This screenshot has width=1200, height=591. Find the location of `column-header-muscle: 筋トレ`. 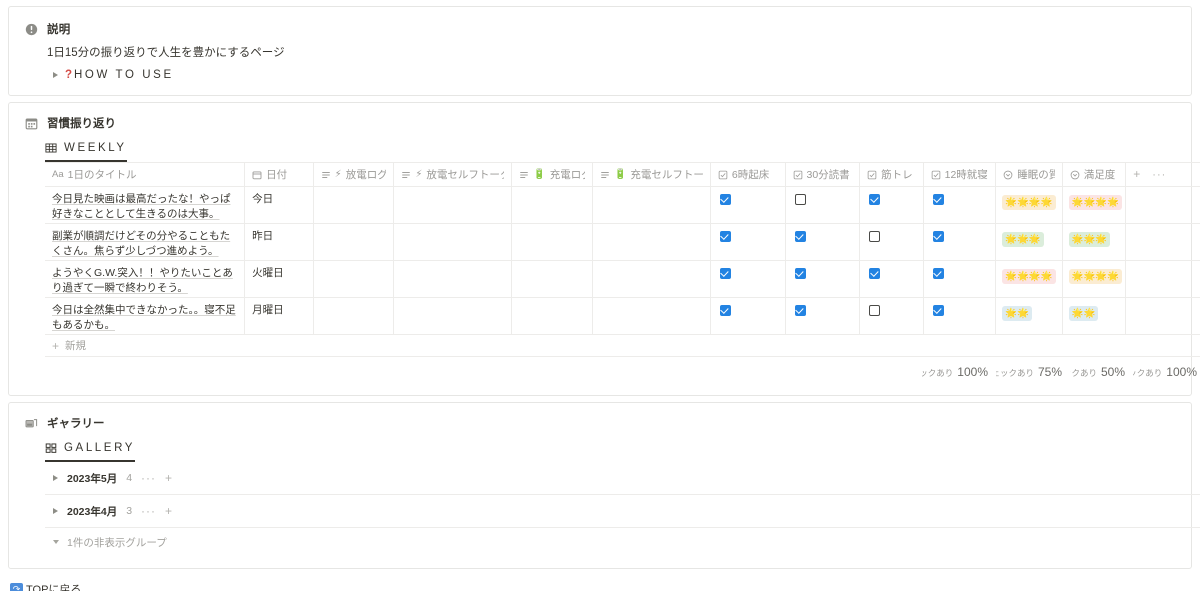

column-header-muscle: 筋トレ is located at coordinates (891, 175).